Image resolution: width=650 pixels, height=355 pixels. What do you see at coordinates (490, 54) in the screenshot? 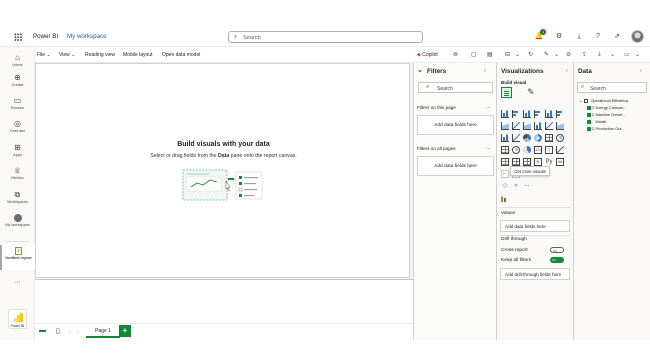
I see `text-box-icon: ▤` at bounding box center [490, 54].